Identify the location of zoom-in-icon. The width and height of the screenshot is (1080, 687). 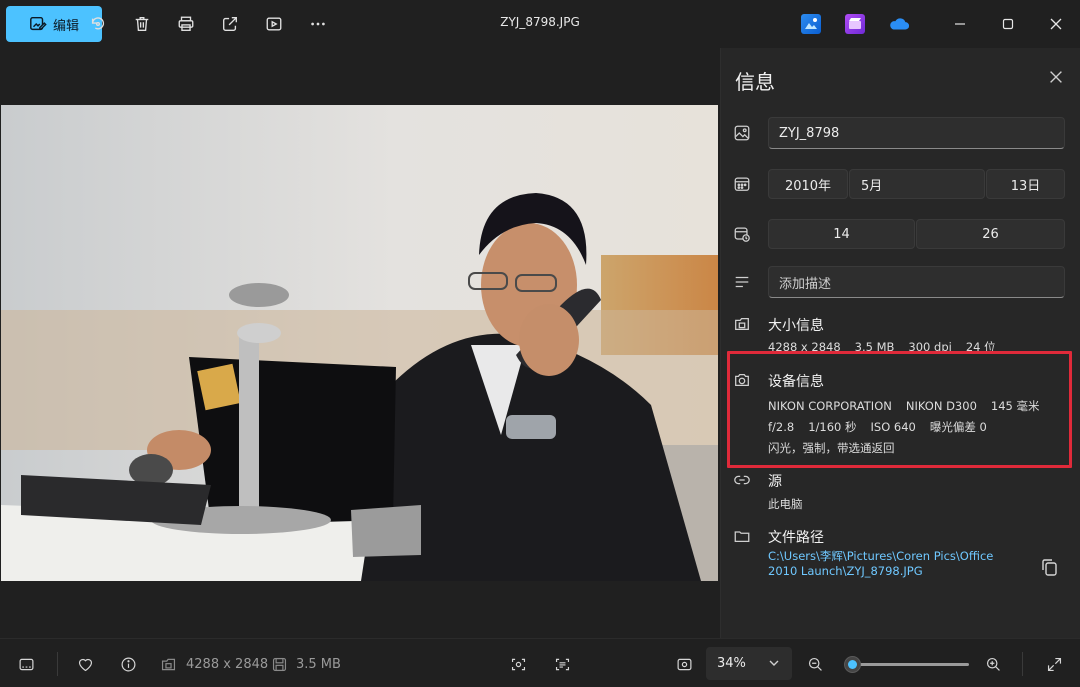
(993, 664).